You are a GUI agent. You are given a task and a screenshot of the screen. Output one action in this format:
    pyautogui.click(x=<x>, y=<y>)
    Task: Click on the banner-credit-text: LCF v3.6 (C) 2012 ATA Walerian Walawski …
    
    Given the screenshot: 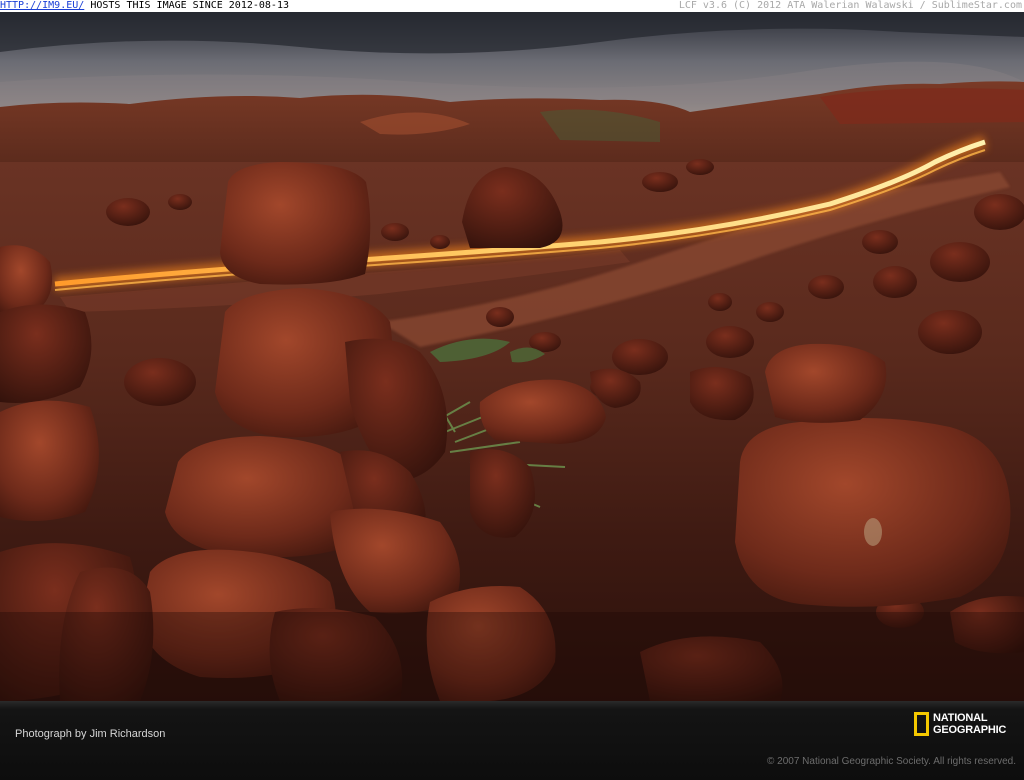 What is the action you would take?
    pyautogui.click(x=850, y=5)
    